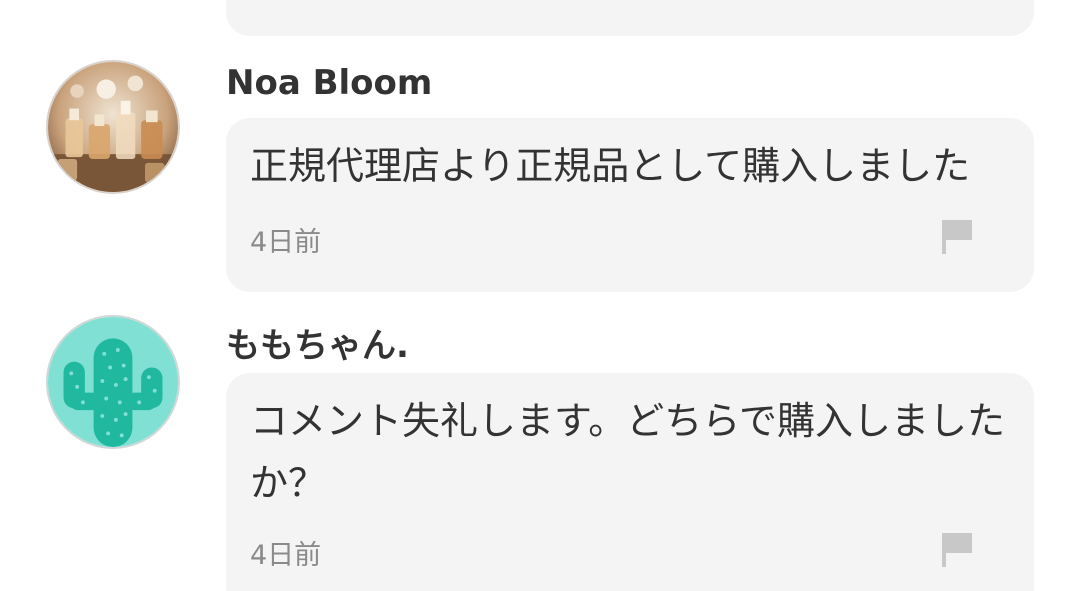 The width and height of the screenshot is (1080, 591). I want to click on author-name: ももちゃん., so click(317, 342).